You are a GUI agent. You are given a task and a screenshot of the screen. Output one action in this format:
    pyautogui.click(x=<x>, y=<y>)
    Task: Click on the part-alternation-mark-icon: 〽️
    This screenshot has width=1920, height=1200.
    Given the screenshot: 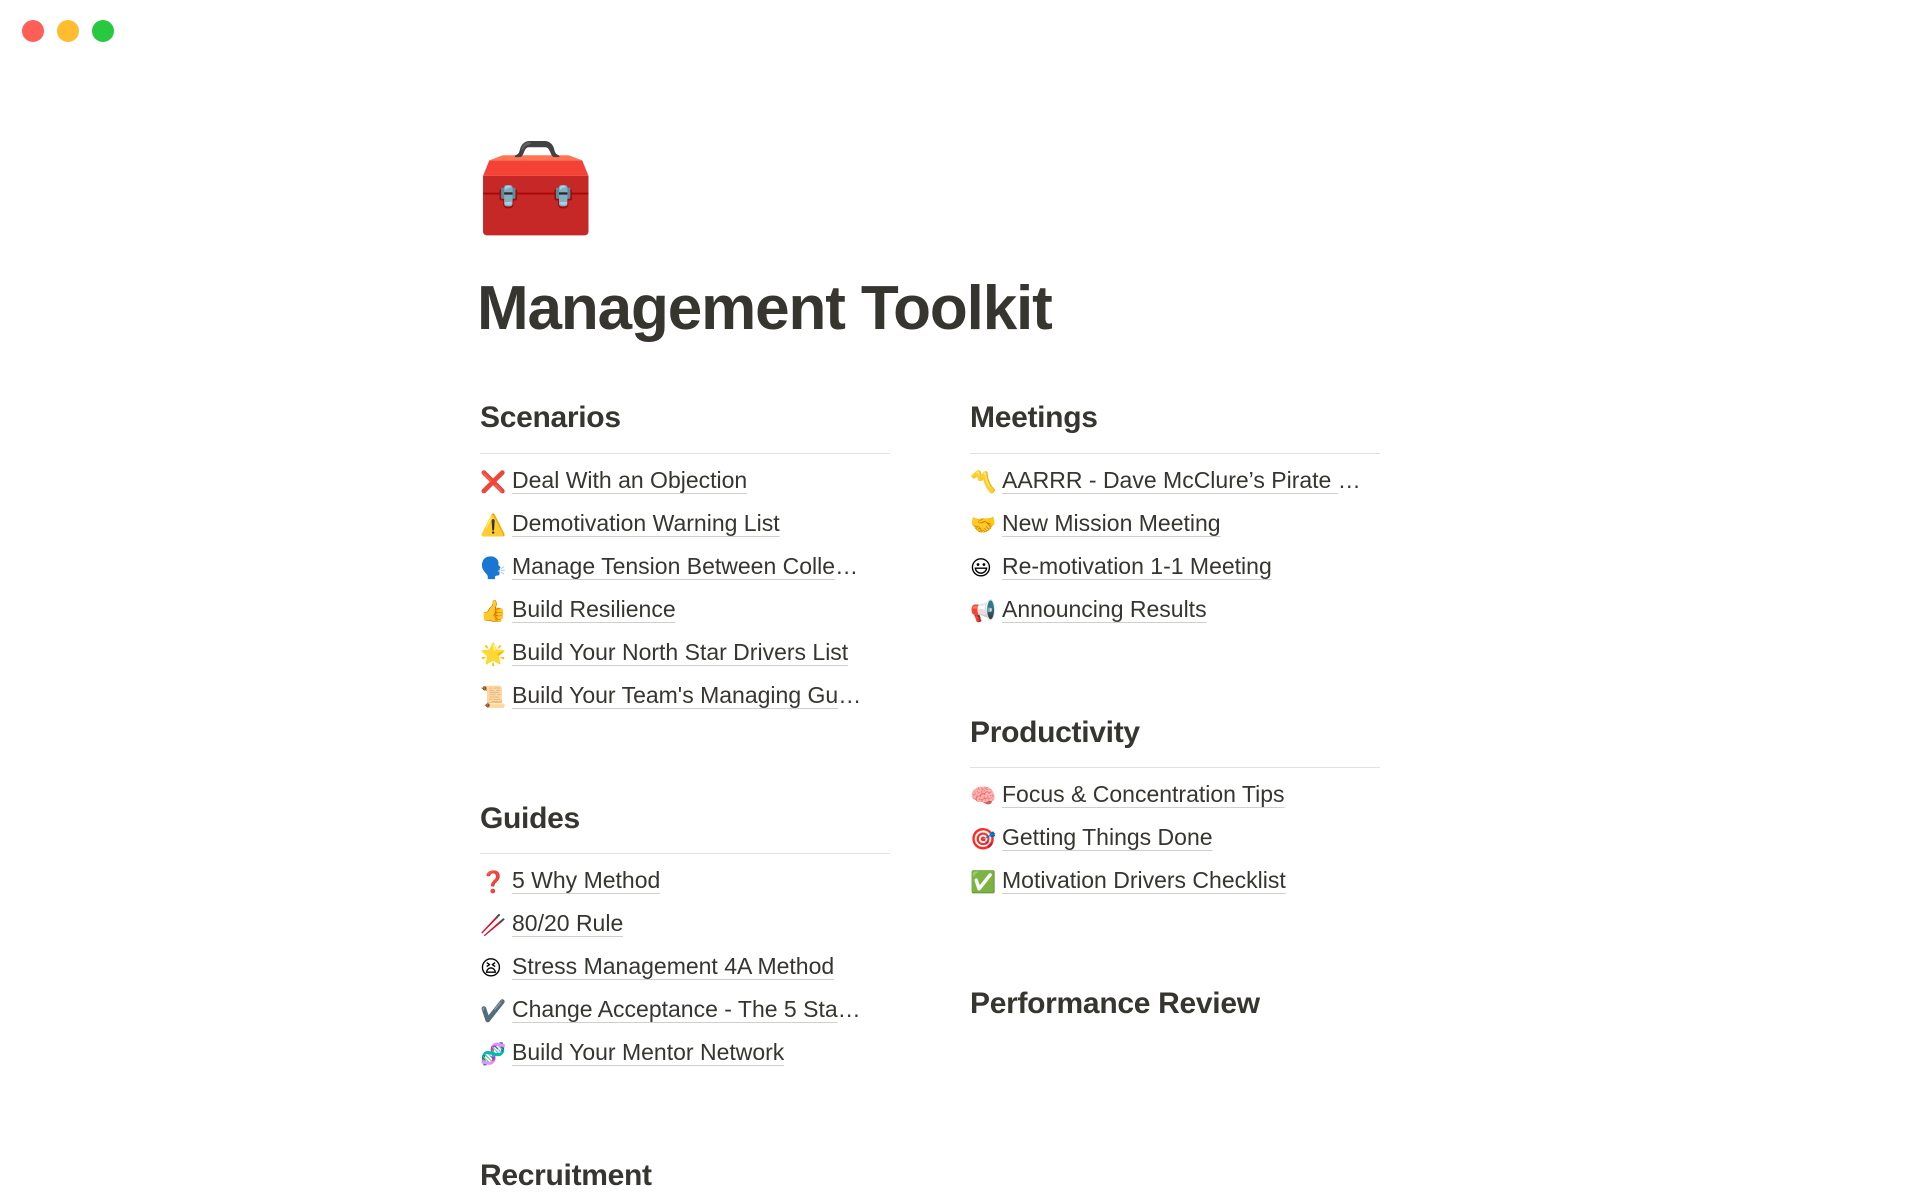 What is the action you would take?
    pyautogui.click(x=983, y=481)
    